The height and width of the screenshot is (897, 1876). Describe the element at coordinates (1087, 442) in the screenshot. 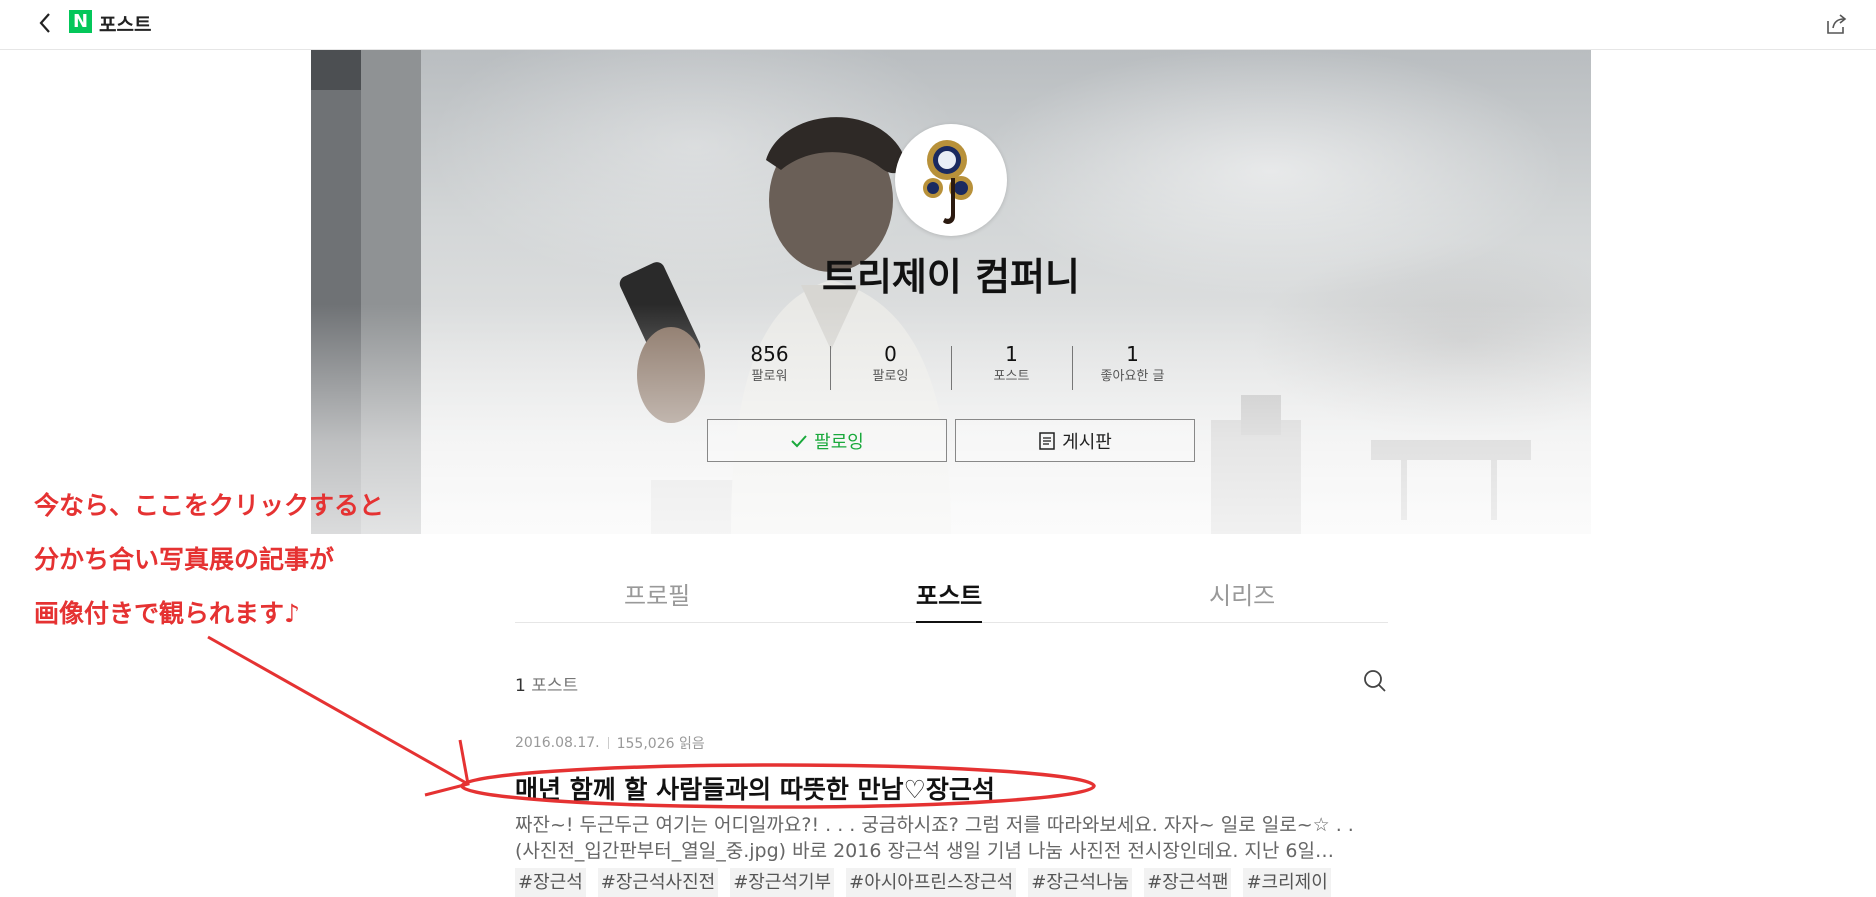

I see `board-button-label: 게시판` at that location.